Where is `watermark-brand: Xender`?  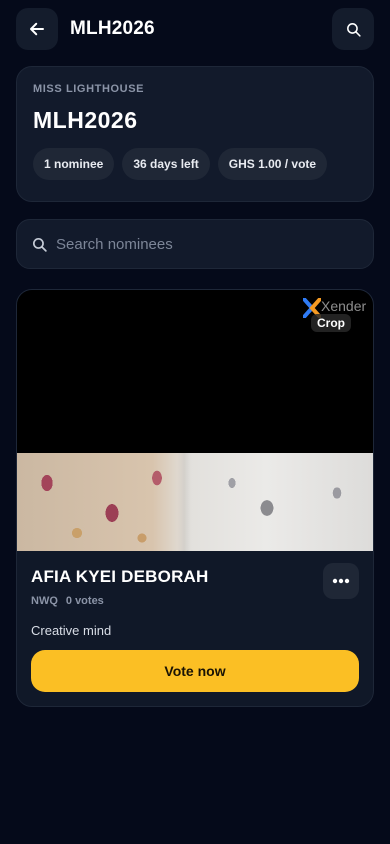
watermark-brand: Xender is located at coordinates (344, 306).